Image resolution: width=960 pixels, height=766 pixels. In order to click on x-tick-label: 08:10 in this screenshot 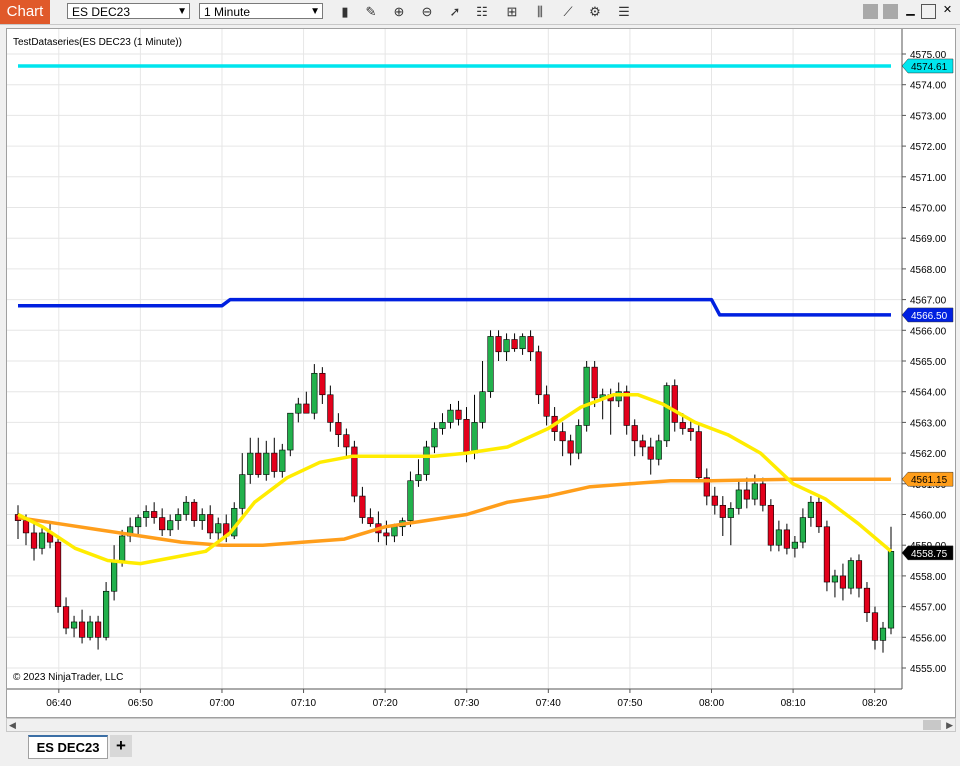, I will do `click(793, 703)`.